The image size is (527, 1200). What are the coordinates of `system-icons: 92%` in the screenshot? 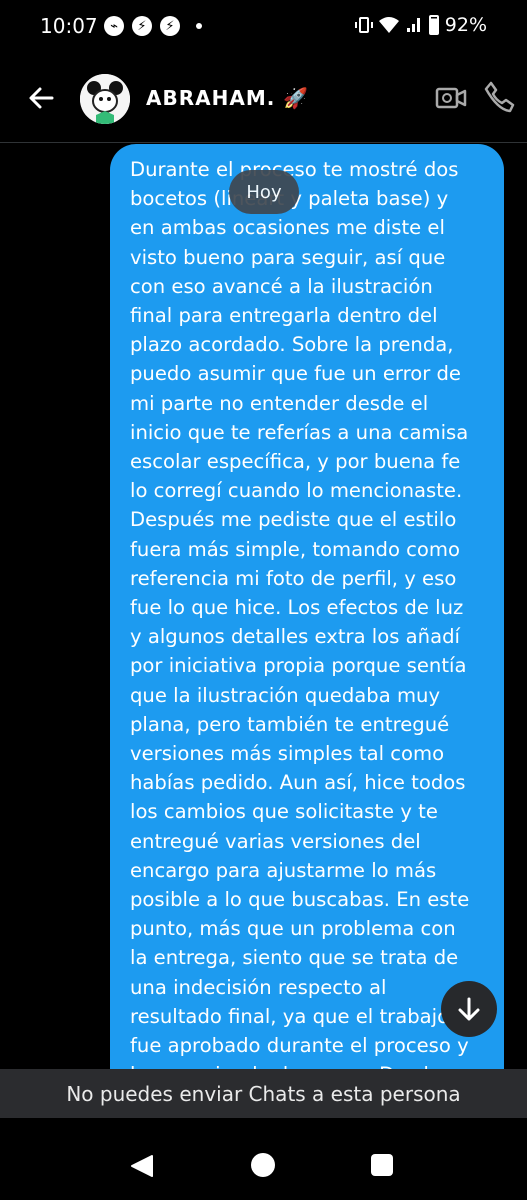 It's located at (420, 25).